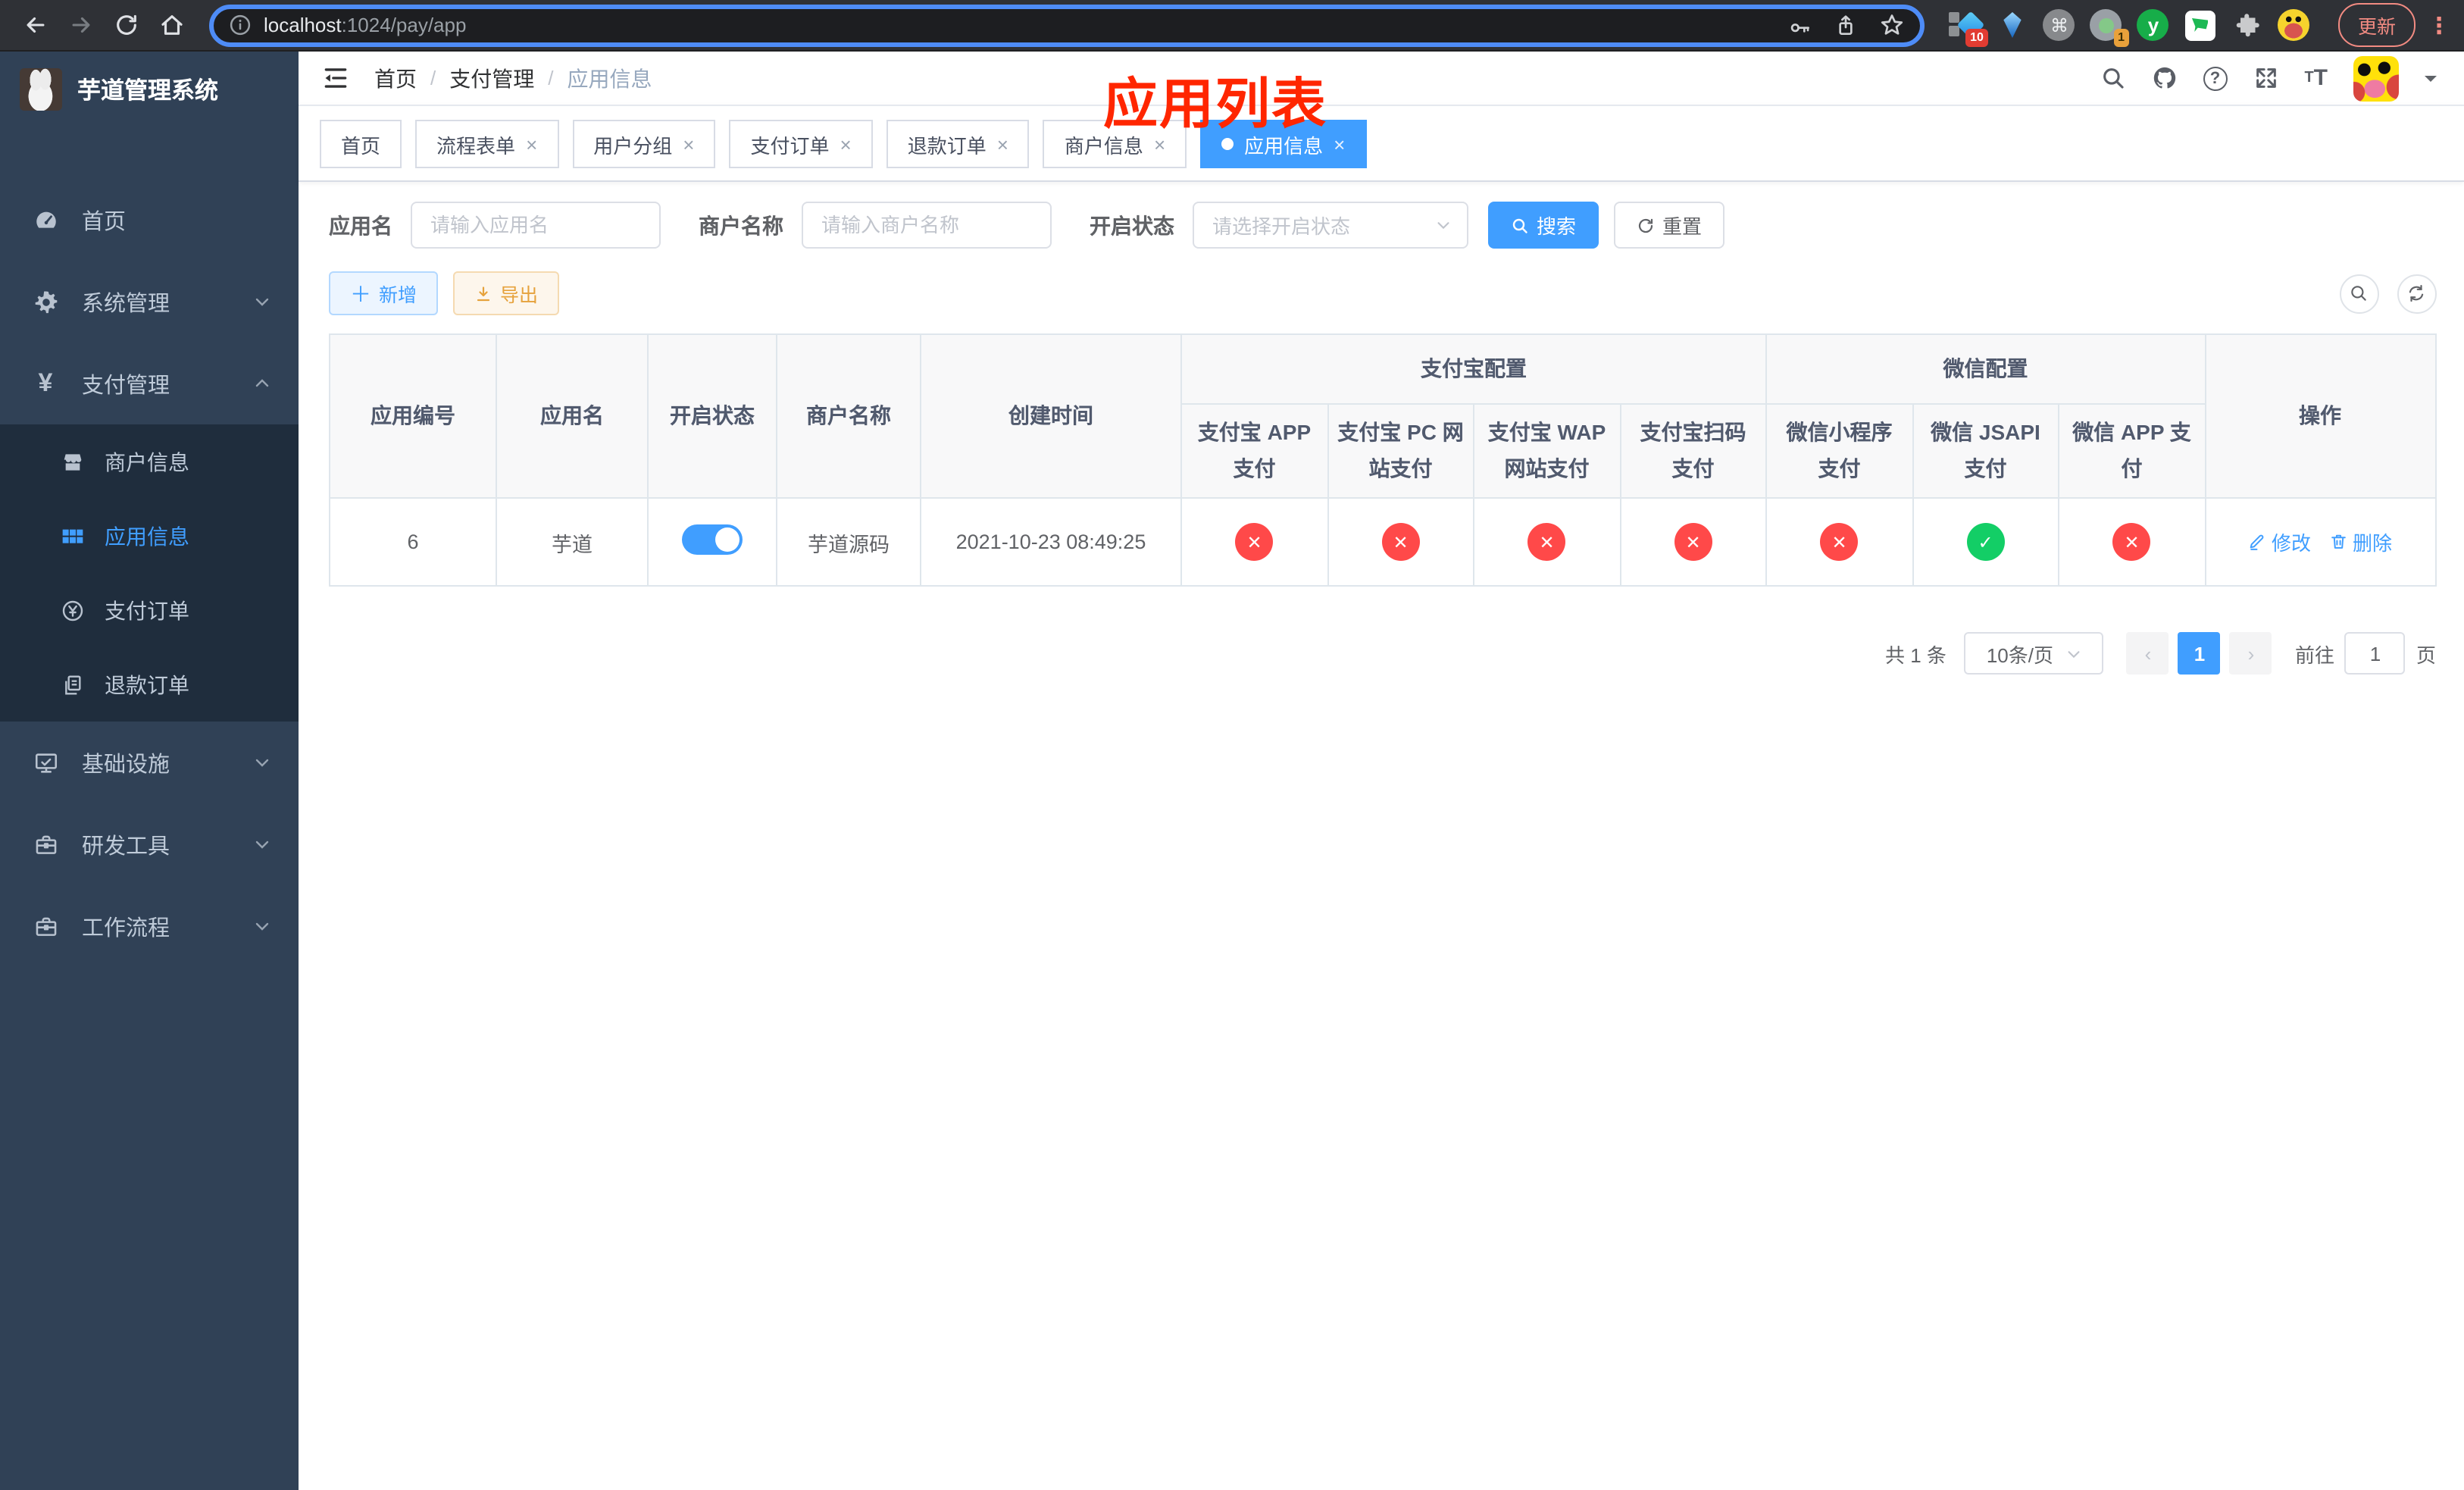 This screenshot has height=1490, width=2464. I want to click on reset-button: 重置, so click(1669, 225).